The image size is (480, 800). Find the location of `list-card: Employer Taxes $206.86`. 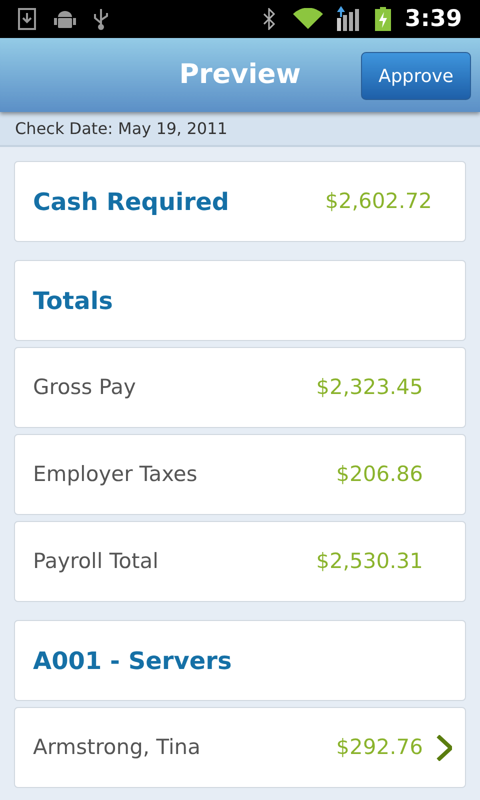

list-card: Employer Taxes $206.86 is located at coordinates (240, 474).